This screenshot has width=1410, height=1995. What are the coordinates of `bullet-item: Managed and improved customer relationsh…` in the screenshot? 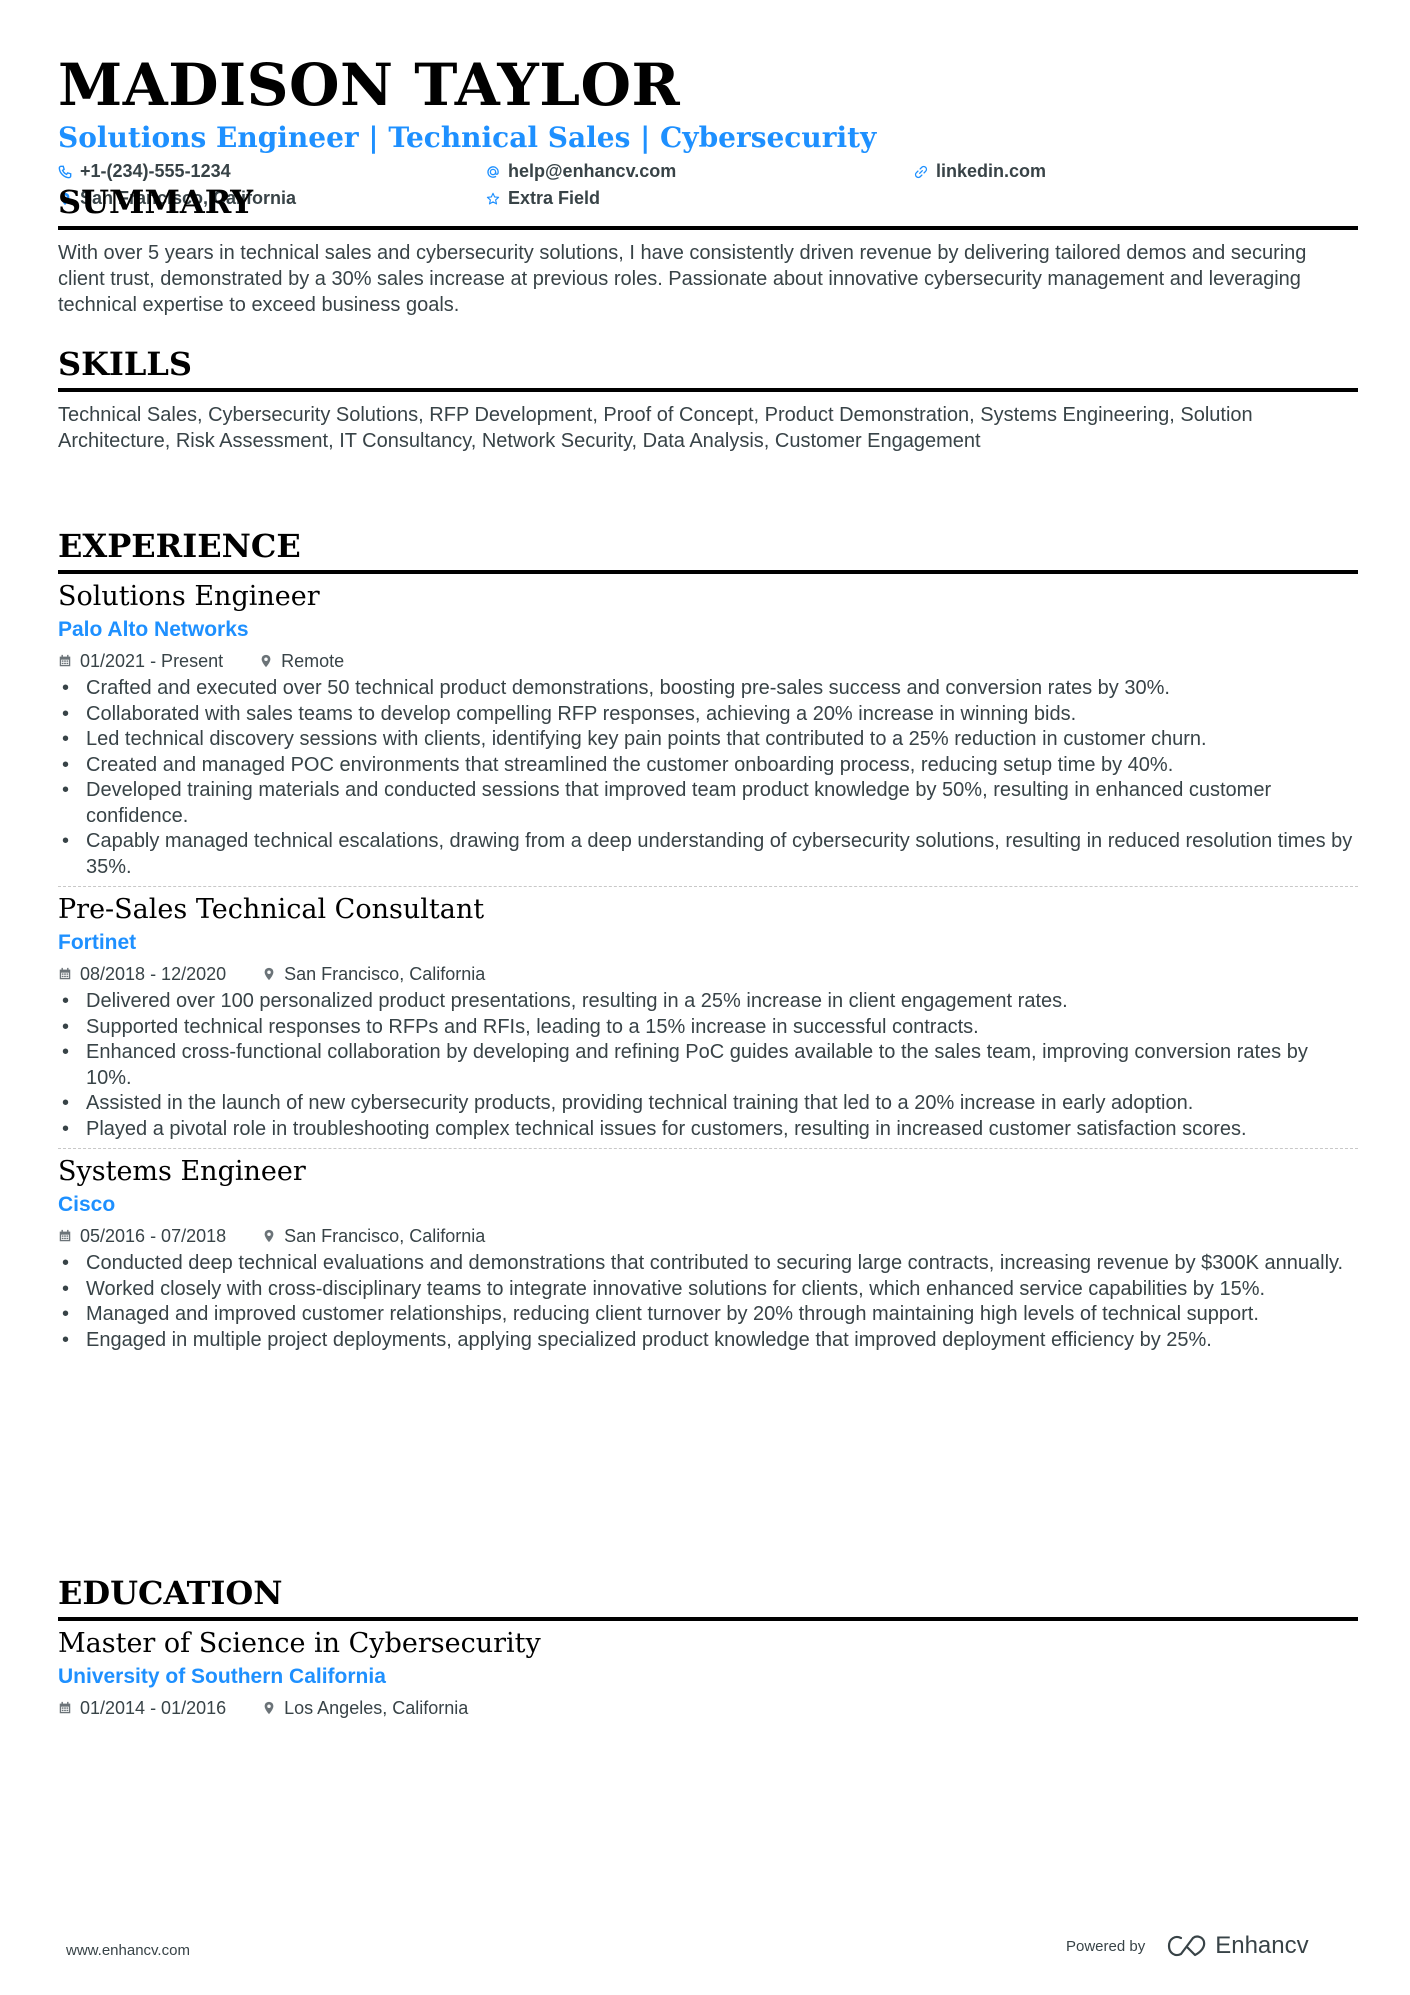 It's located at (710, 1315).